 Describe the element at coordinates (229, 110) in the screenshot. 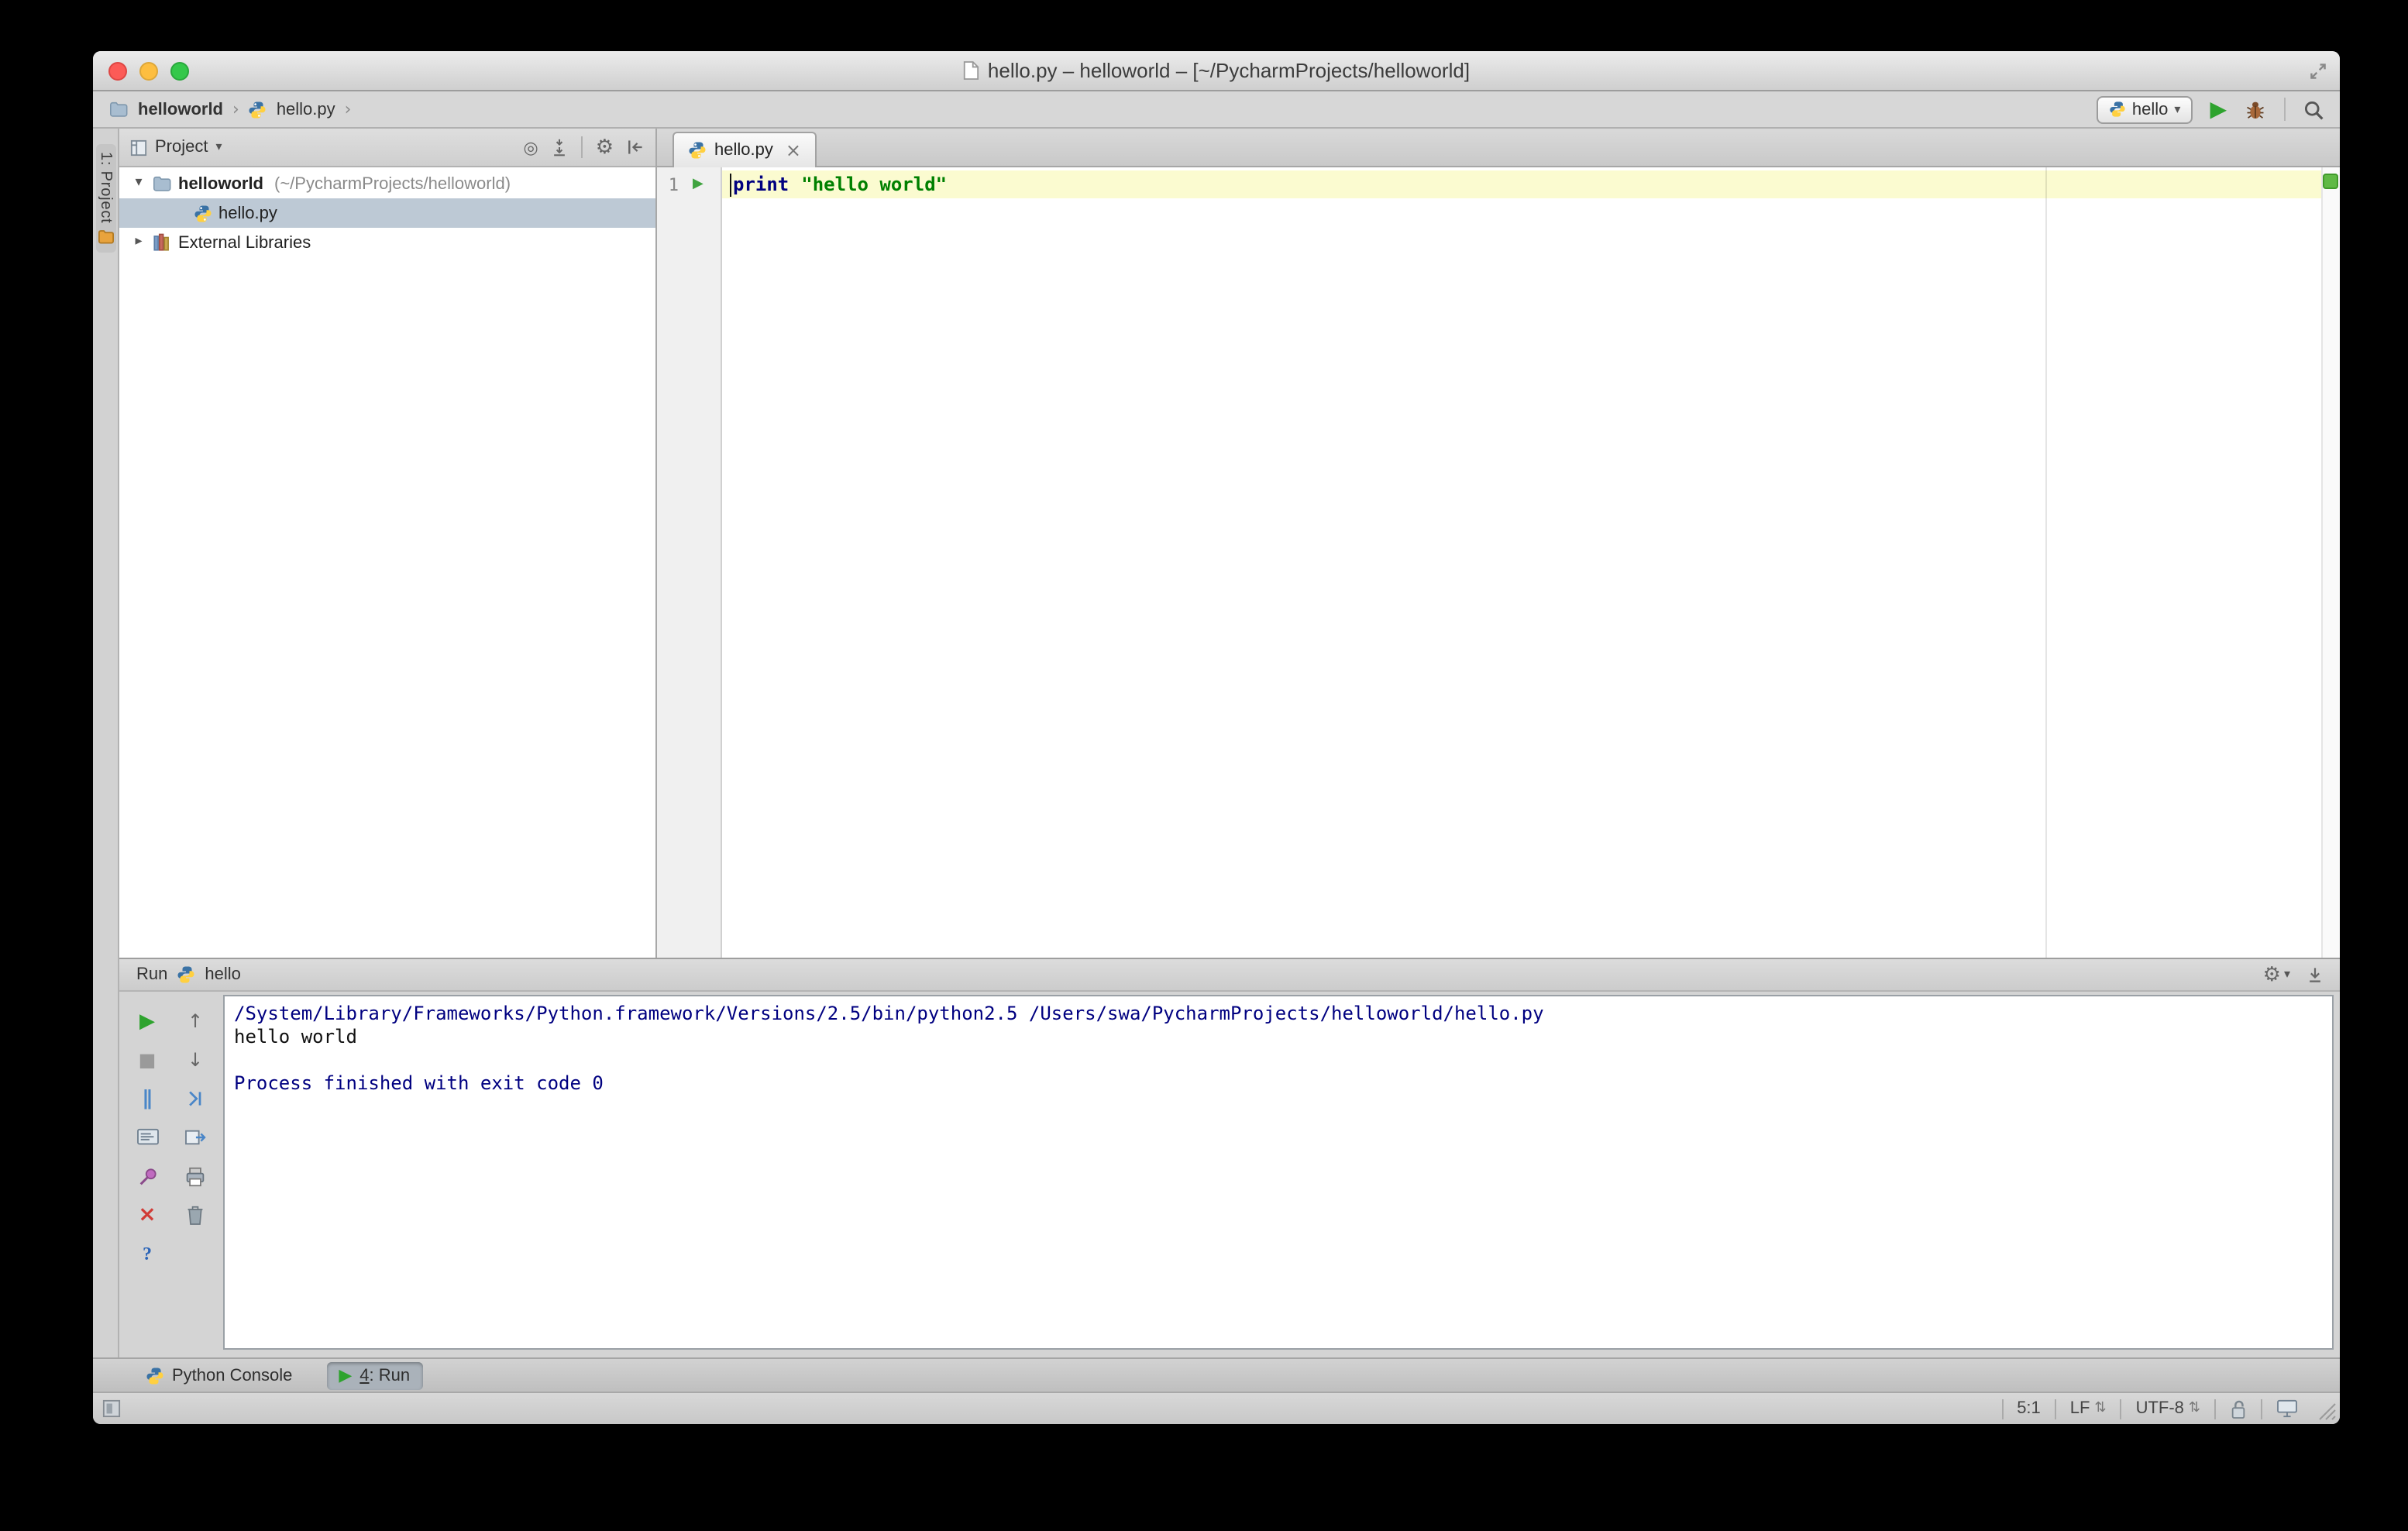

I see `breadcrumb: helloworld › hello.py ›` at that location.